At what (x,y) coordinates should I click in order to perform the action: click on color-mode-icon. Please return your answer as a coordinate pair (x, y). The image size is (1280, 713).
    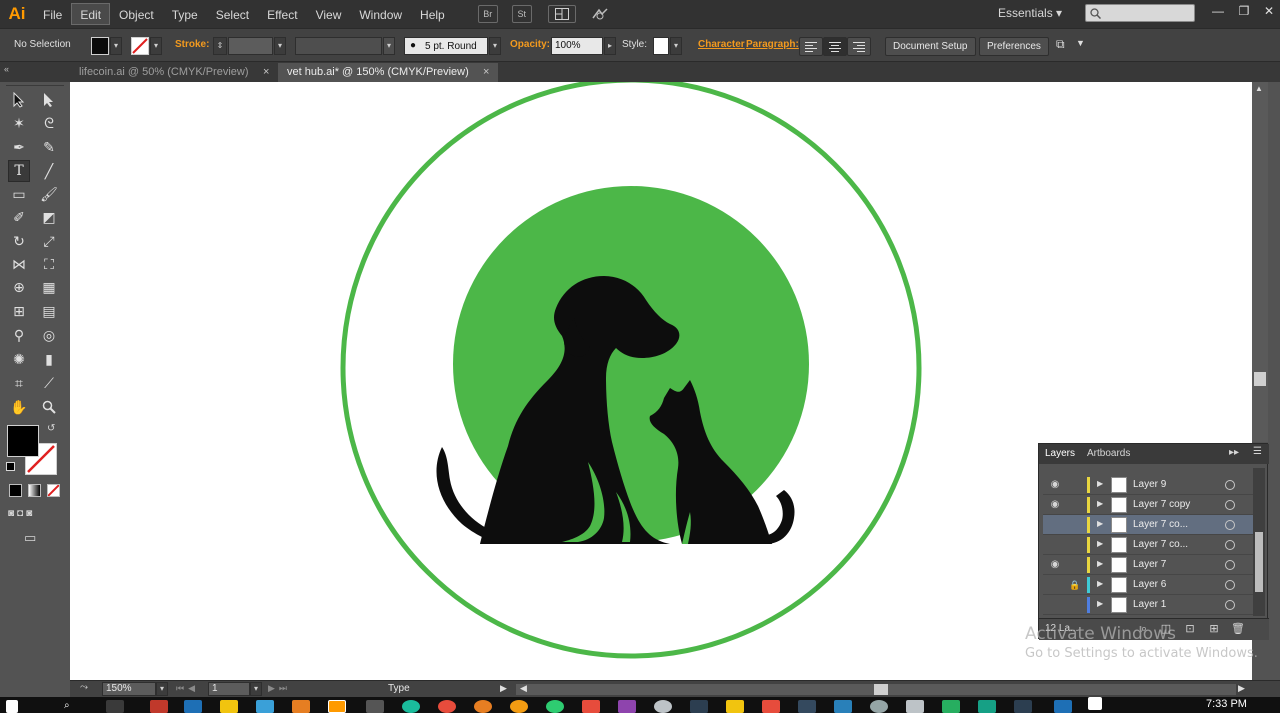
    Looking at the image, I should click on (15, 490).